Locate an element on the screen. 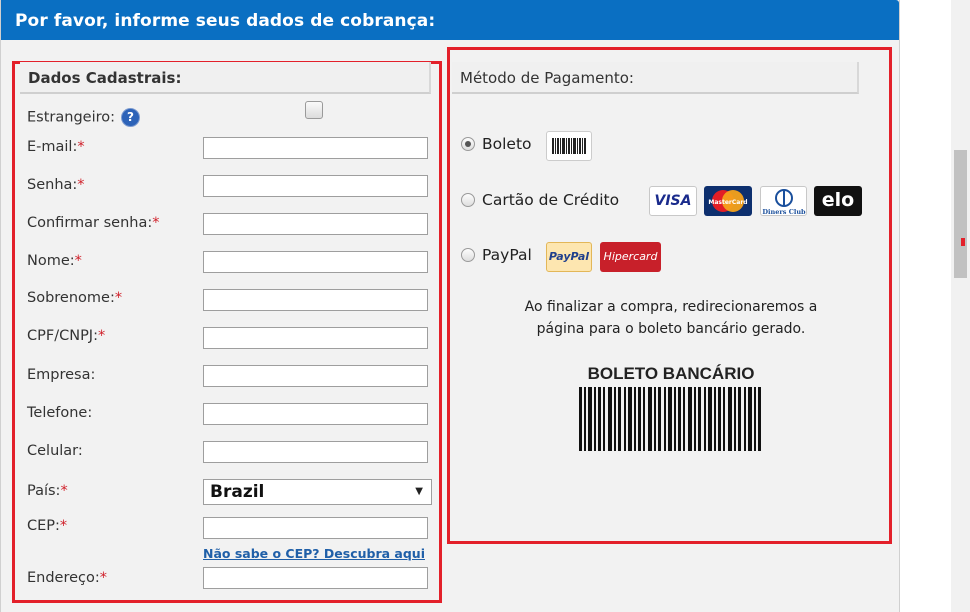 The image size is (970, 612). country-value: Brazil is located at coordinates (237, 492).